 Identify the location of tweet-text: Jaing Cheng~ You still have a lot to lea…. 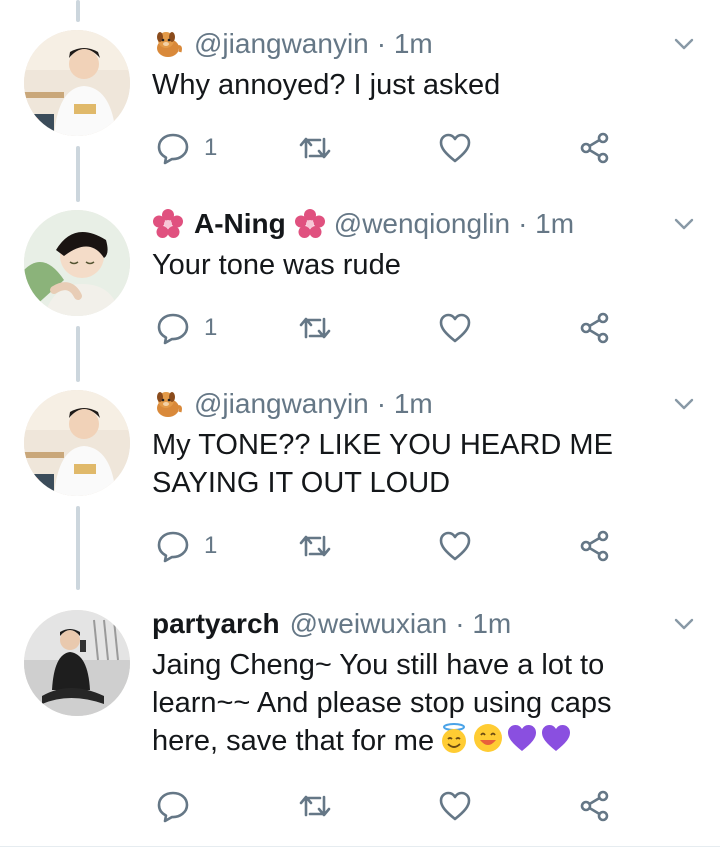
(402, 703).